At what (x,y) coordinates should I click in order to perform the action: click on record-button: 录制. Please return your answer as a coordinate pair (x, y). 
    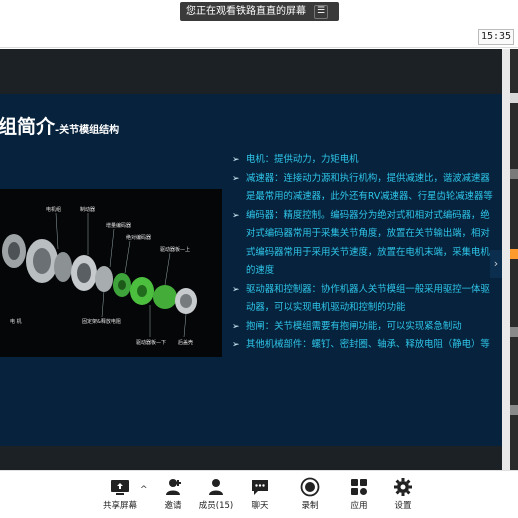
    Looking at the image, I should click on (310, 494).